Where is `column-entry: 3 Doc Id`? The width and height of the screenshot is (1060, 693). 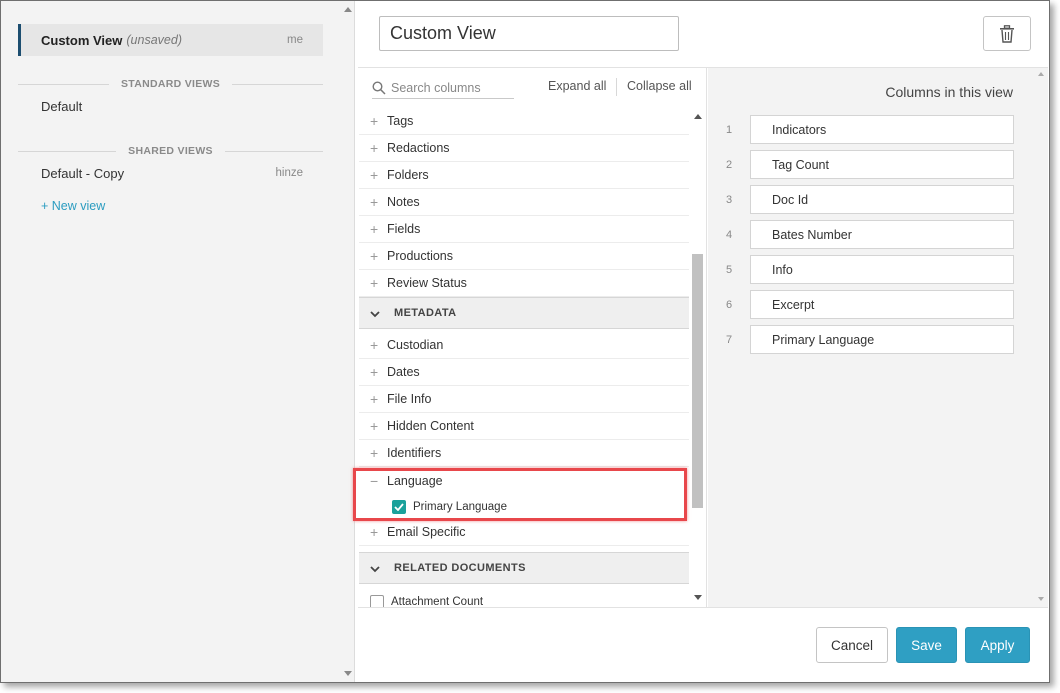 column-entry: 3 Doc Id is located at coordinates (863, 199).